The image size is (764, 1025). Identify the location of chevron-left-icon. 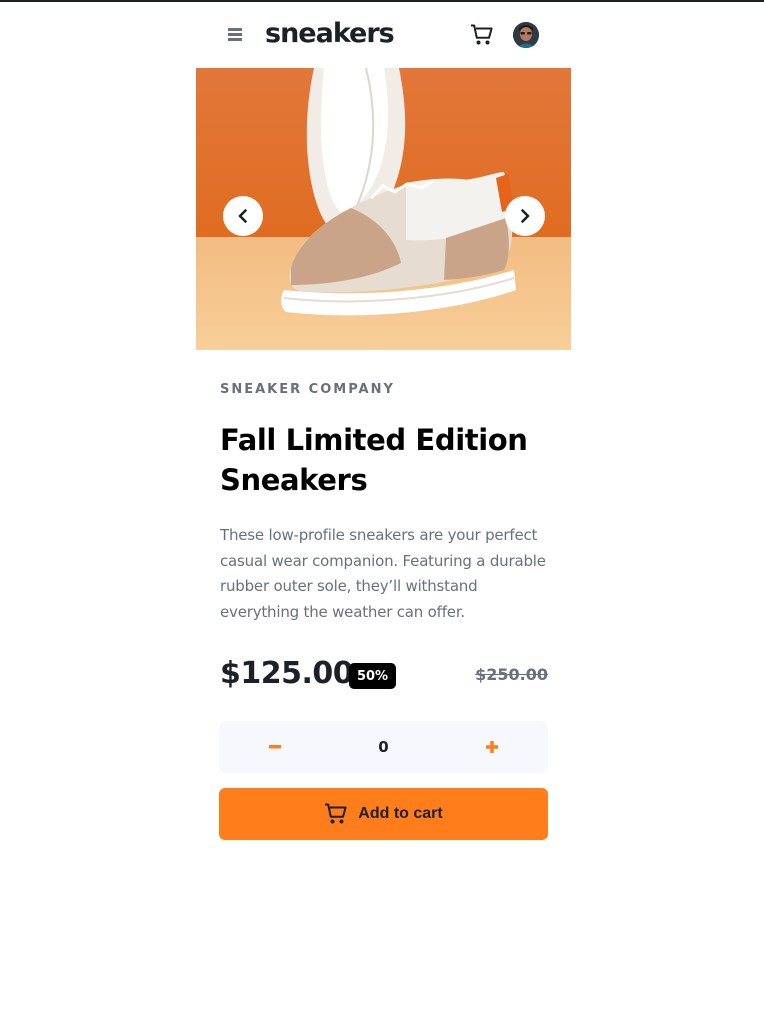
(242, 216).